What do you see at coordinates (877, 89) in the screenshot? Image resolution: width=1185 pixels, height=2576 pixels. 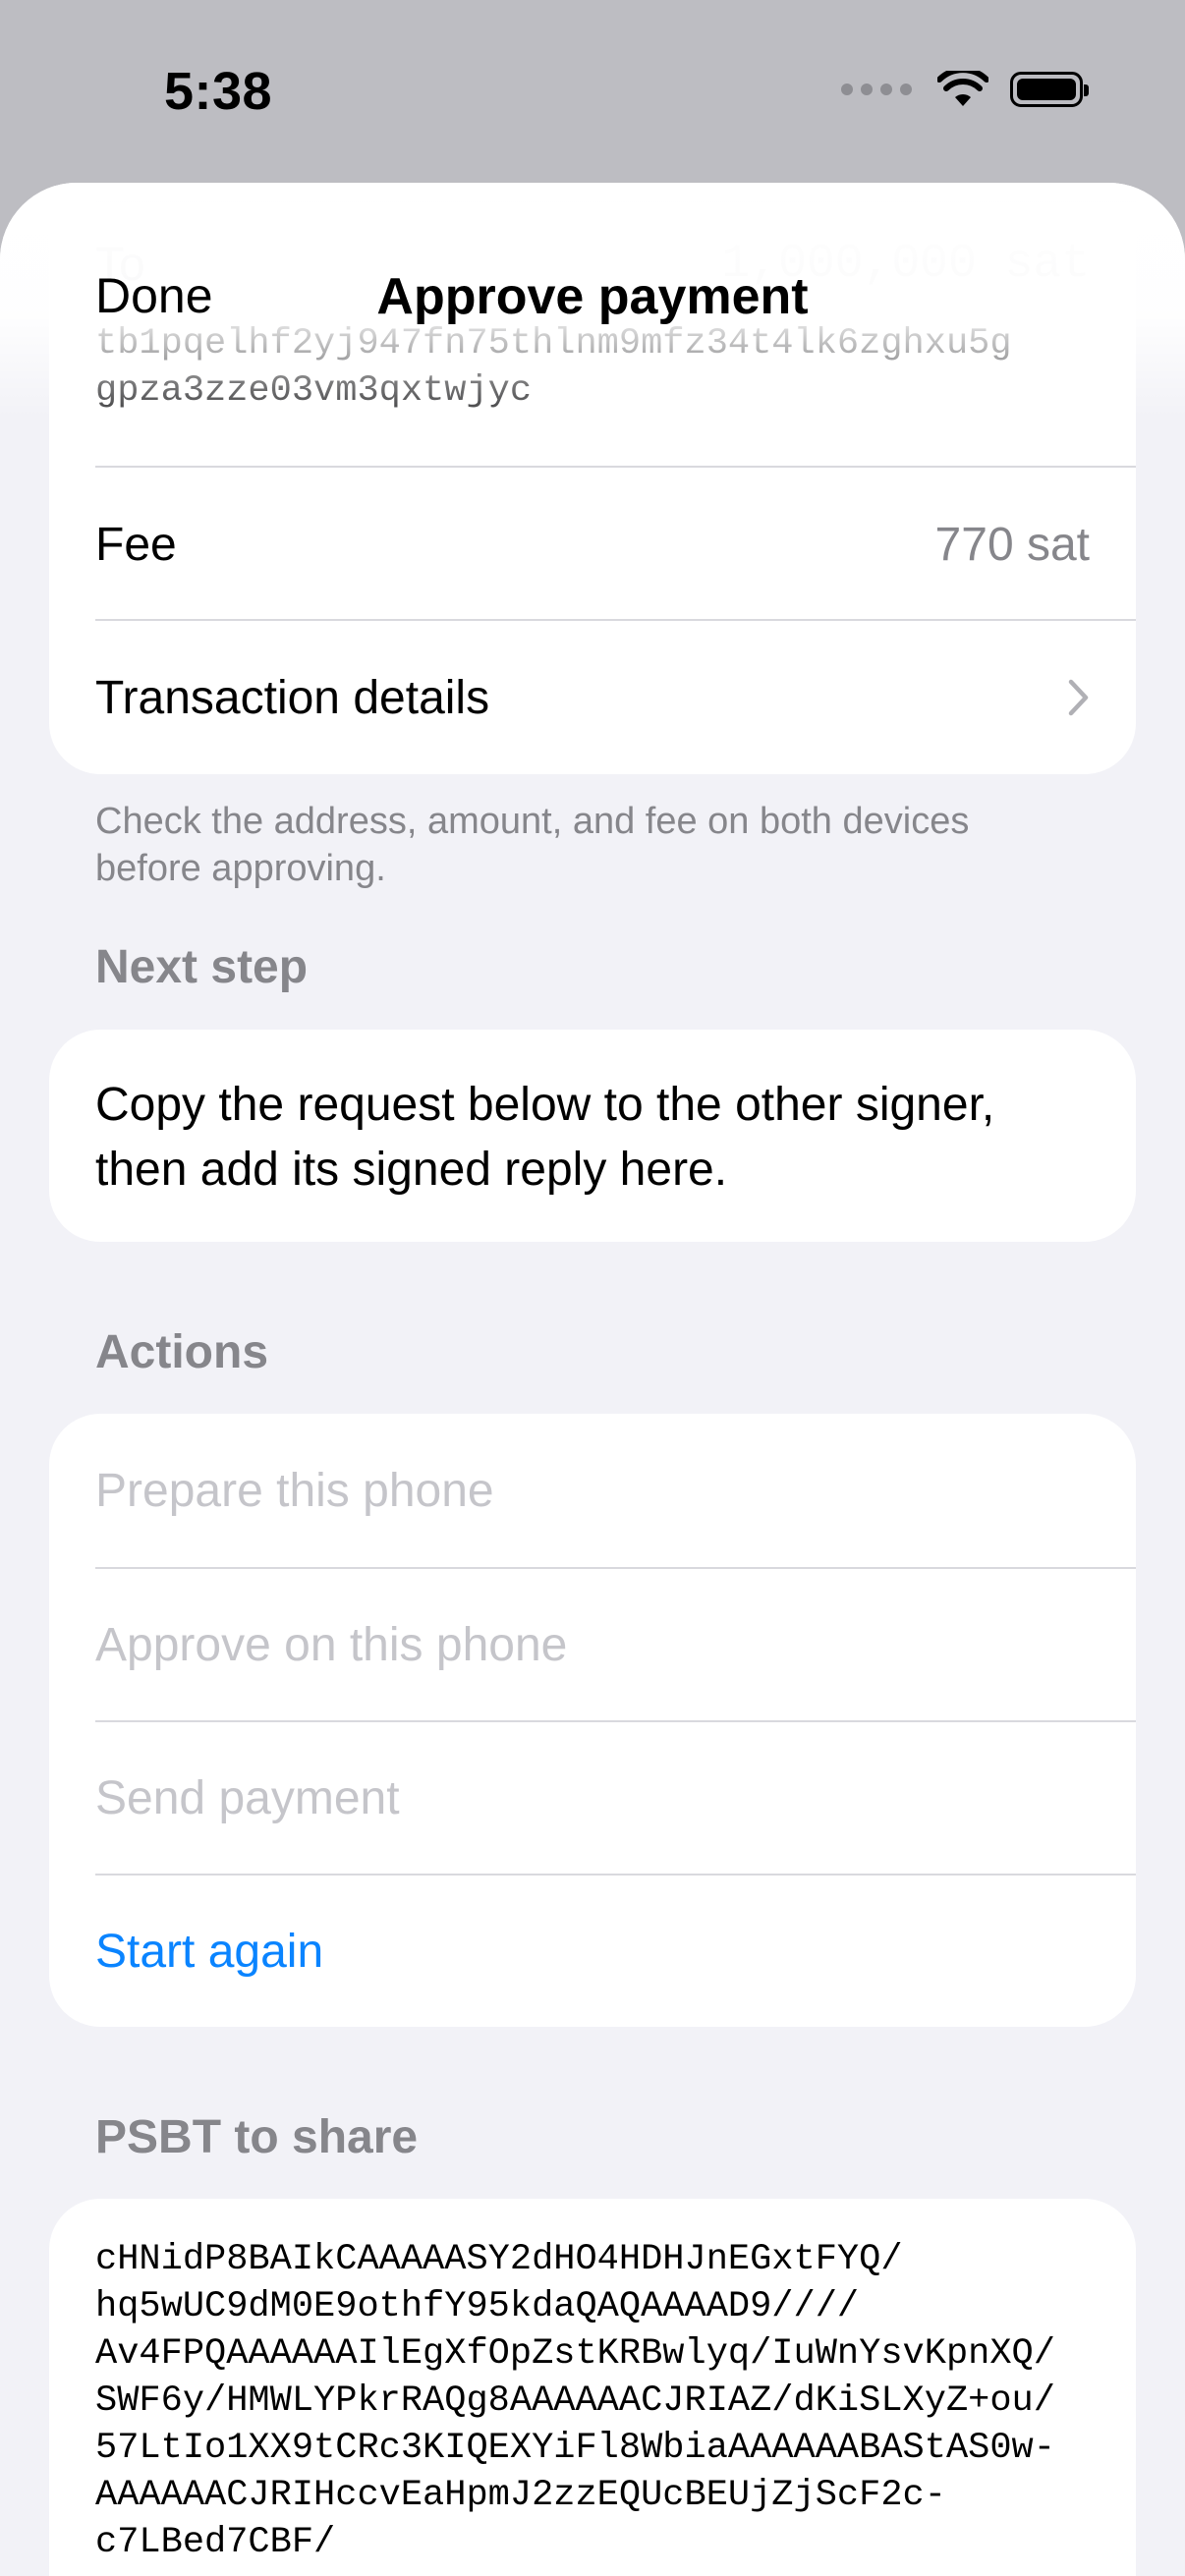 I see `cellular-signal-icon` at bounding box center [877, 89].